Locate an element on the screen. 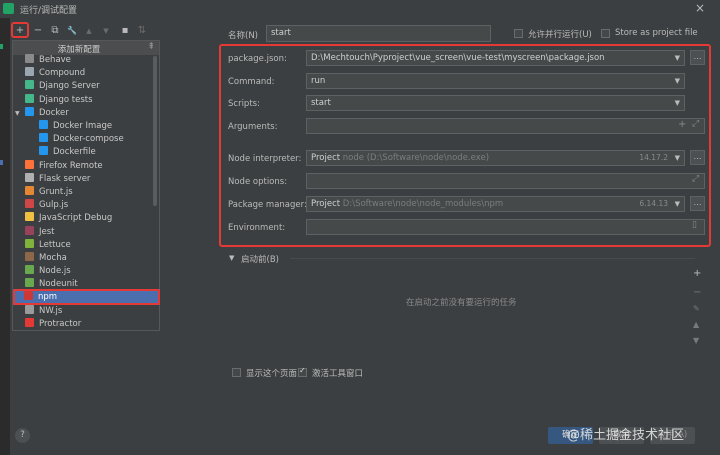 This screenshot has width=720, height=455. arguments-input is located at coordinates (505, 126).